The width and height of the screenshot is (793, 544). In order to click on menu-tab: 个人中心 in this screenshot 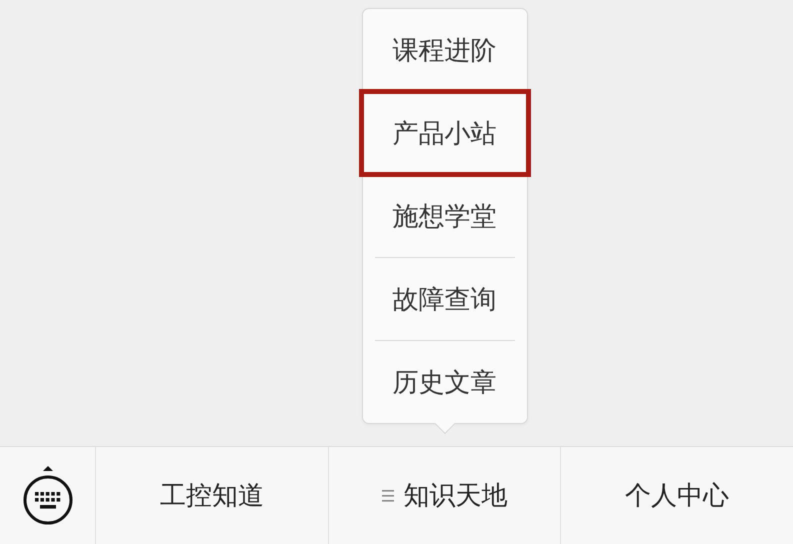, I will do `click(677, 495)`.